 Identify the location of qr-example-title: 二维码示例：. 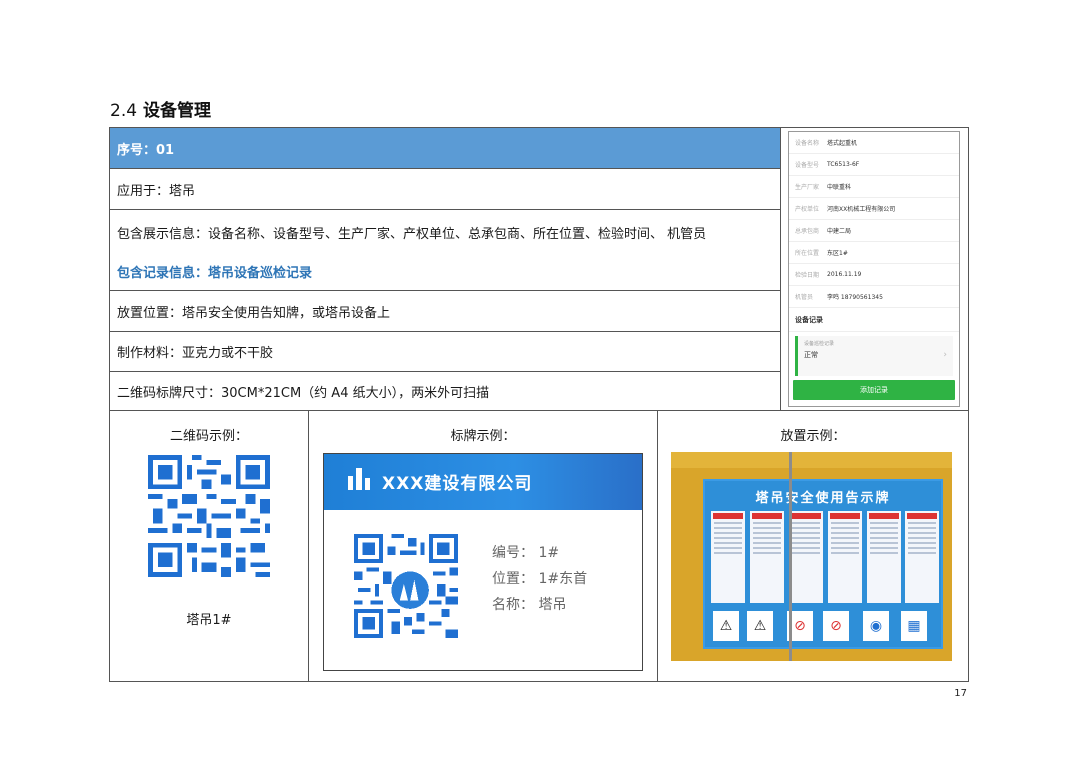
(208, 436).